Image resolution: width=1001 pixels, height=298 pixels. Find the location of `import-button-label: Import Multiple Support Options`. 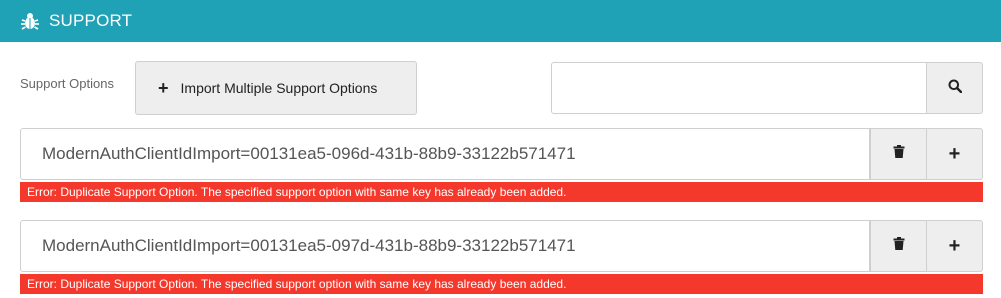

import-button-label: Import Multiple Support Options is located at coordinates (279, 88).